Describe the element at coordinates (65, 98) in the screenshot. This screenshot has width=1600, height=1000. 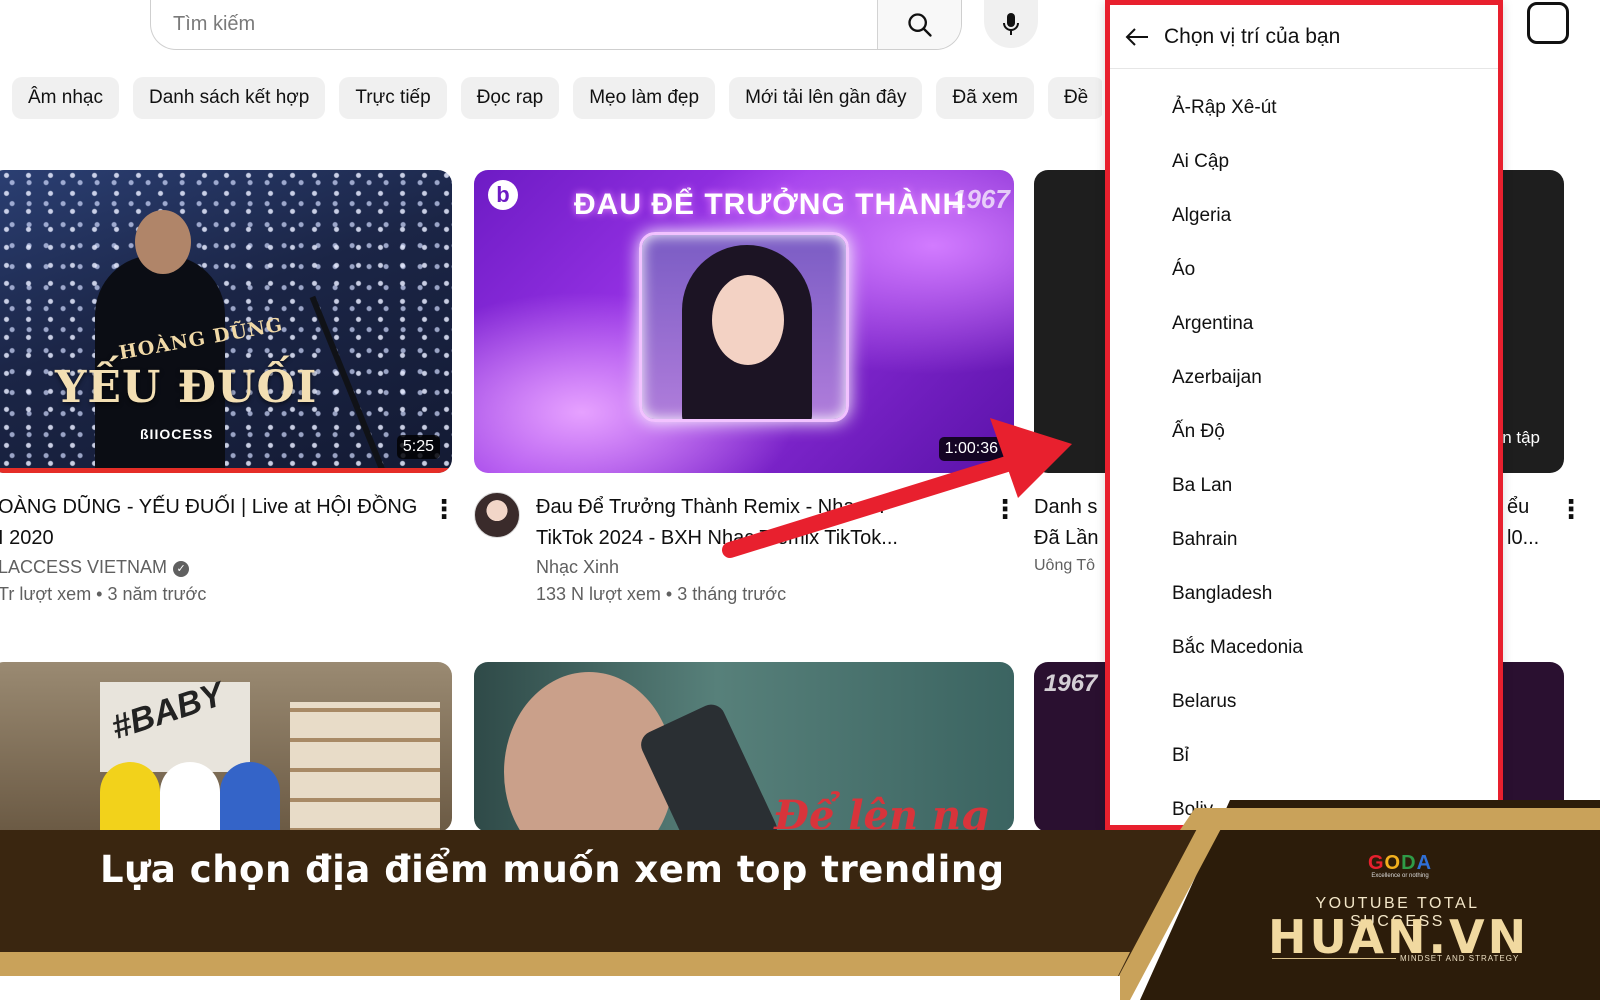
I see `chip-music: Âm nhạc` at that location.